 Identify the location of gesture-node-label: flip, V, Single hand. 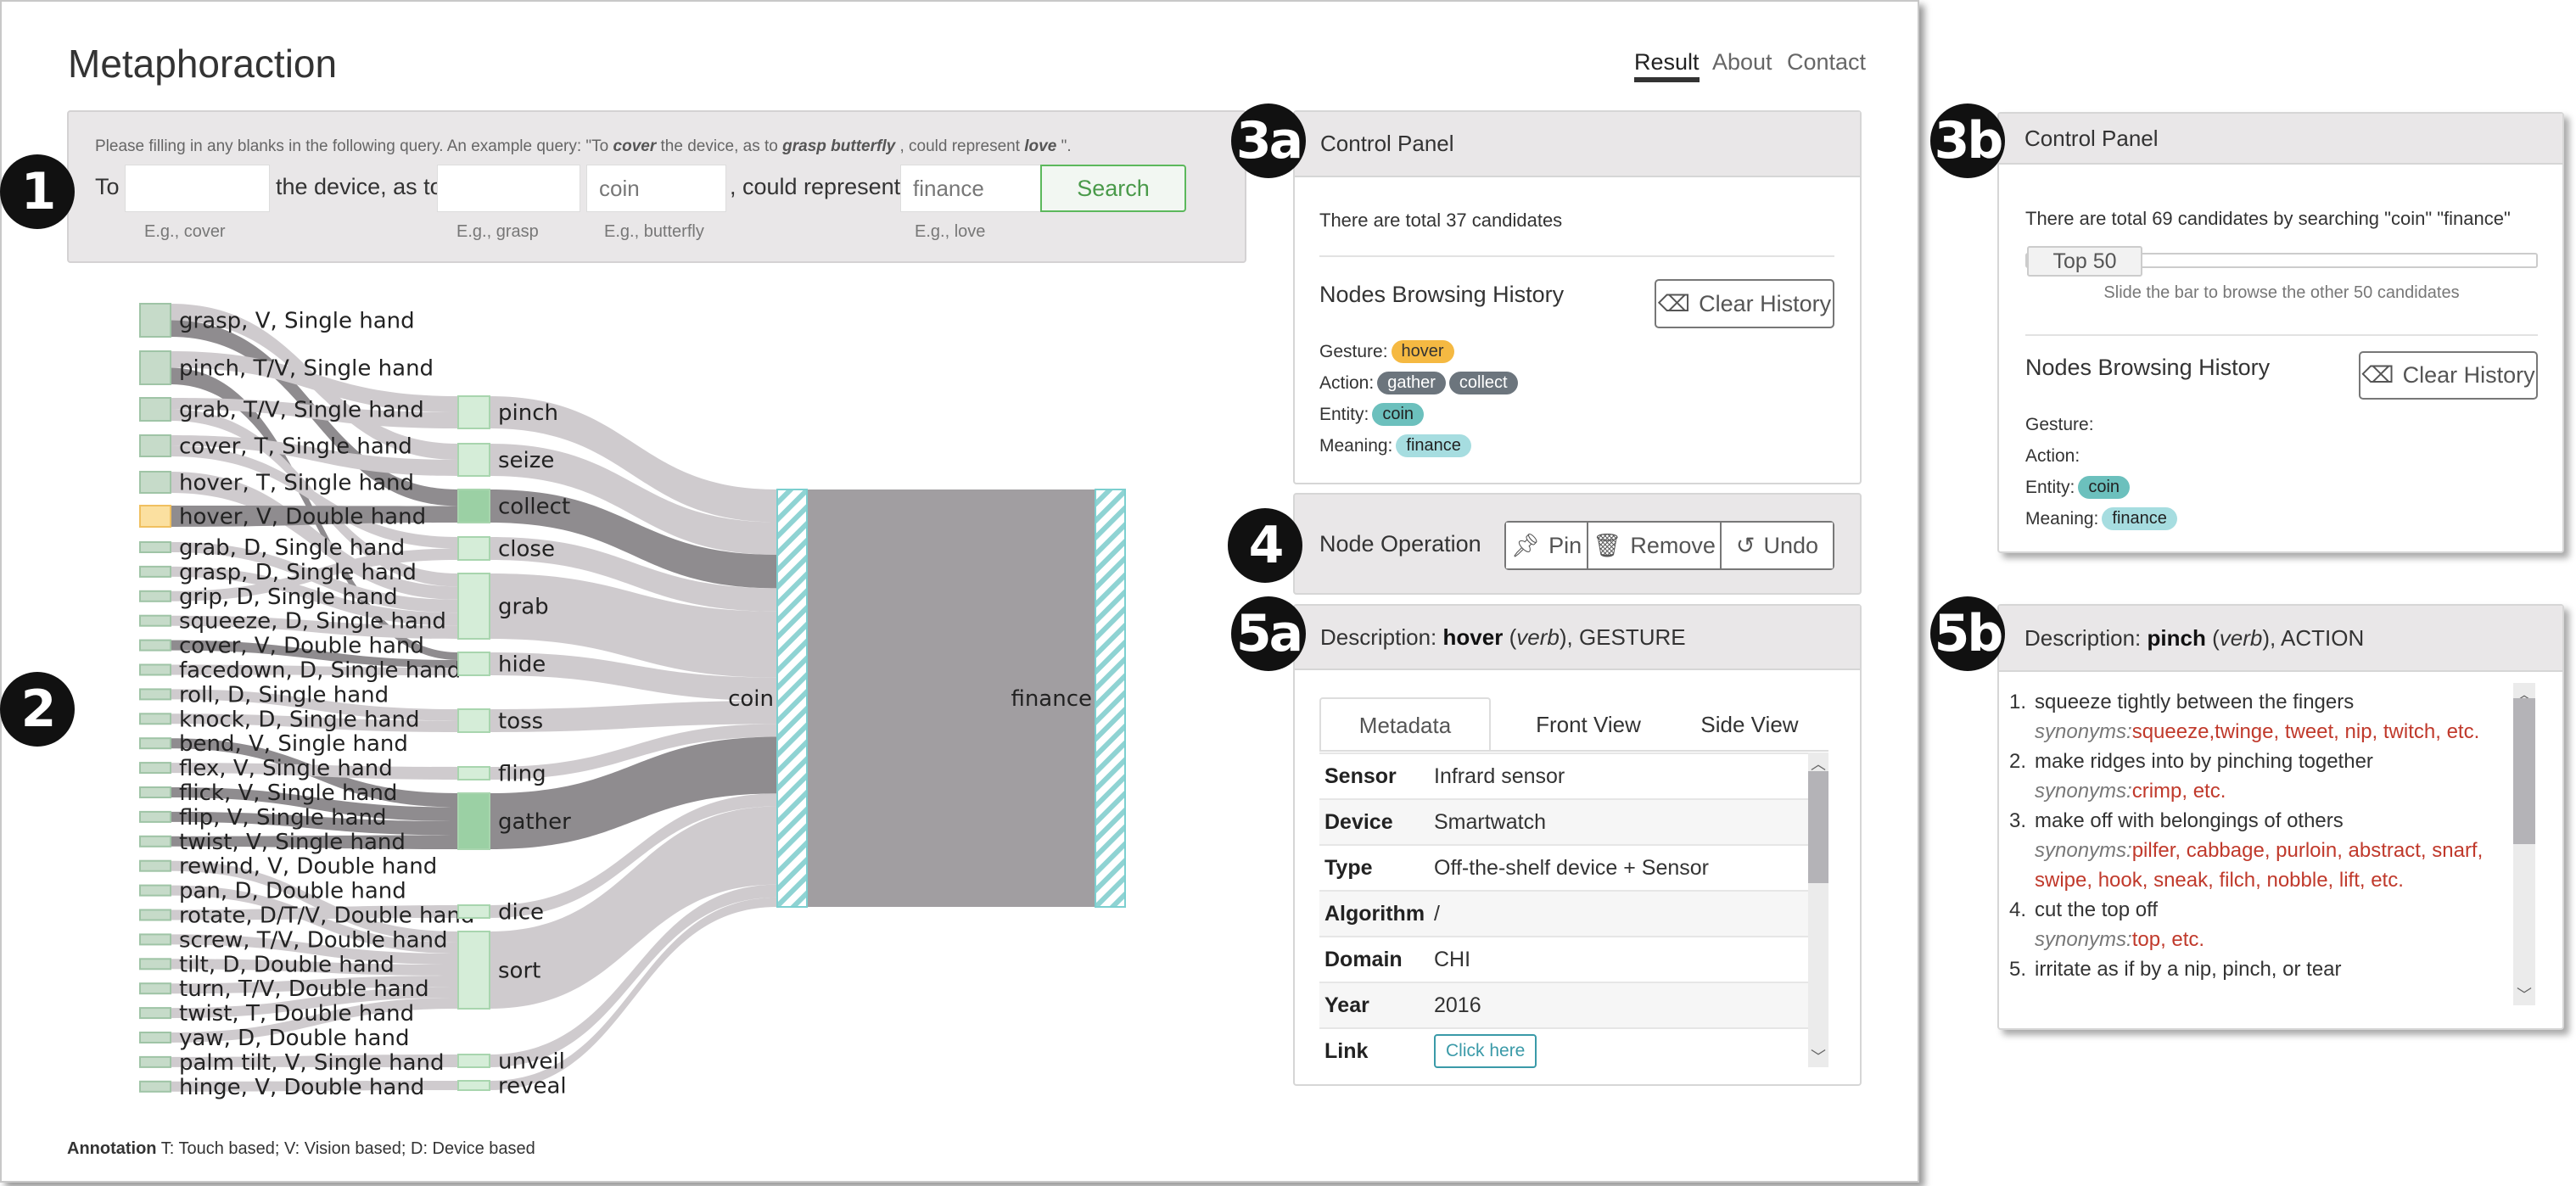
(283, 818).